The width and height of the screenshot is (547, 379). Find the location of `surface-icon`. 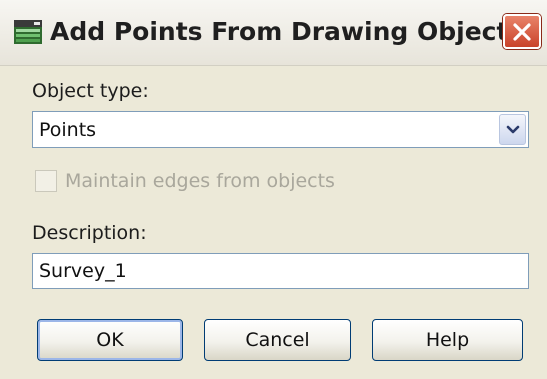

surface-icon is located at coordinates (28, 32).